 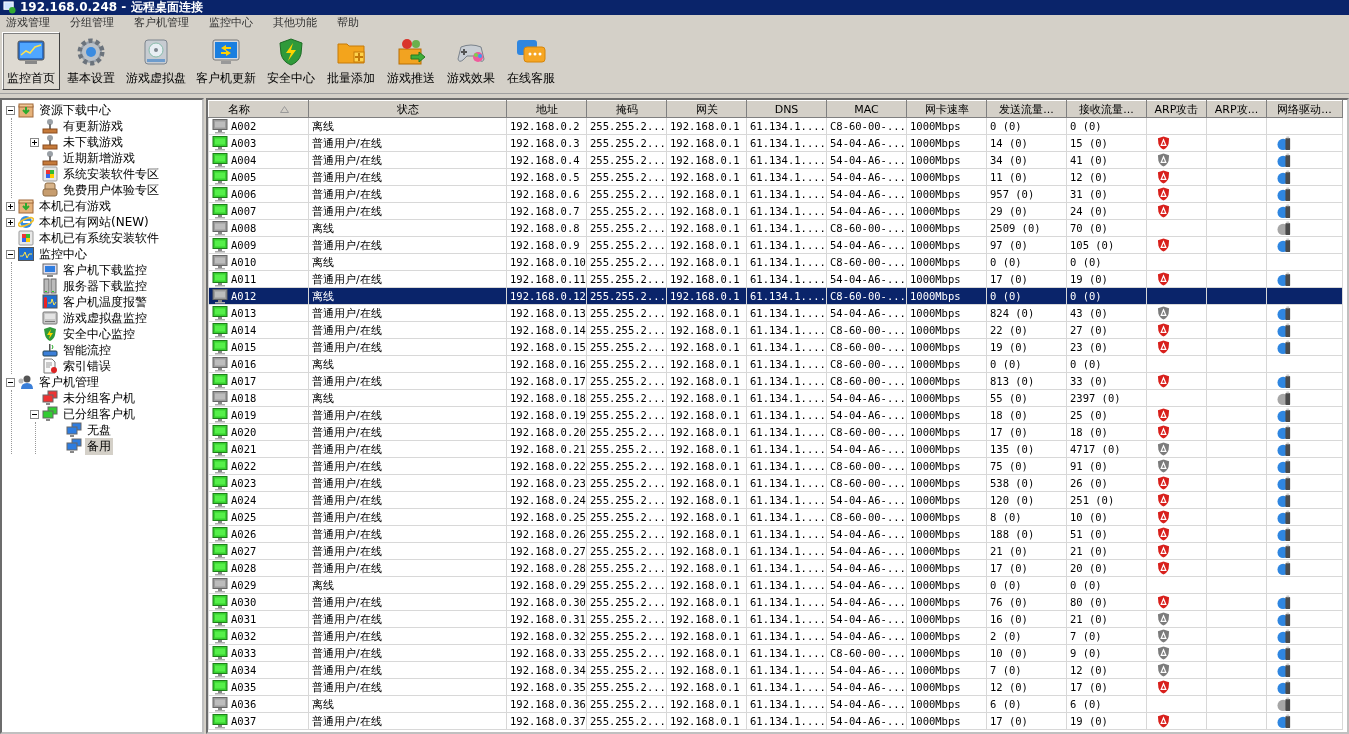 I want to click on tree-item: 未分组客户机, so click(x=99, y=398).